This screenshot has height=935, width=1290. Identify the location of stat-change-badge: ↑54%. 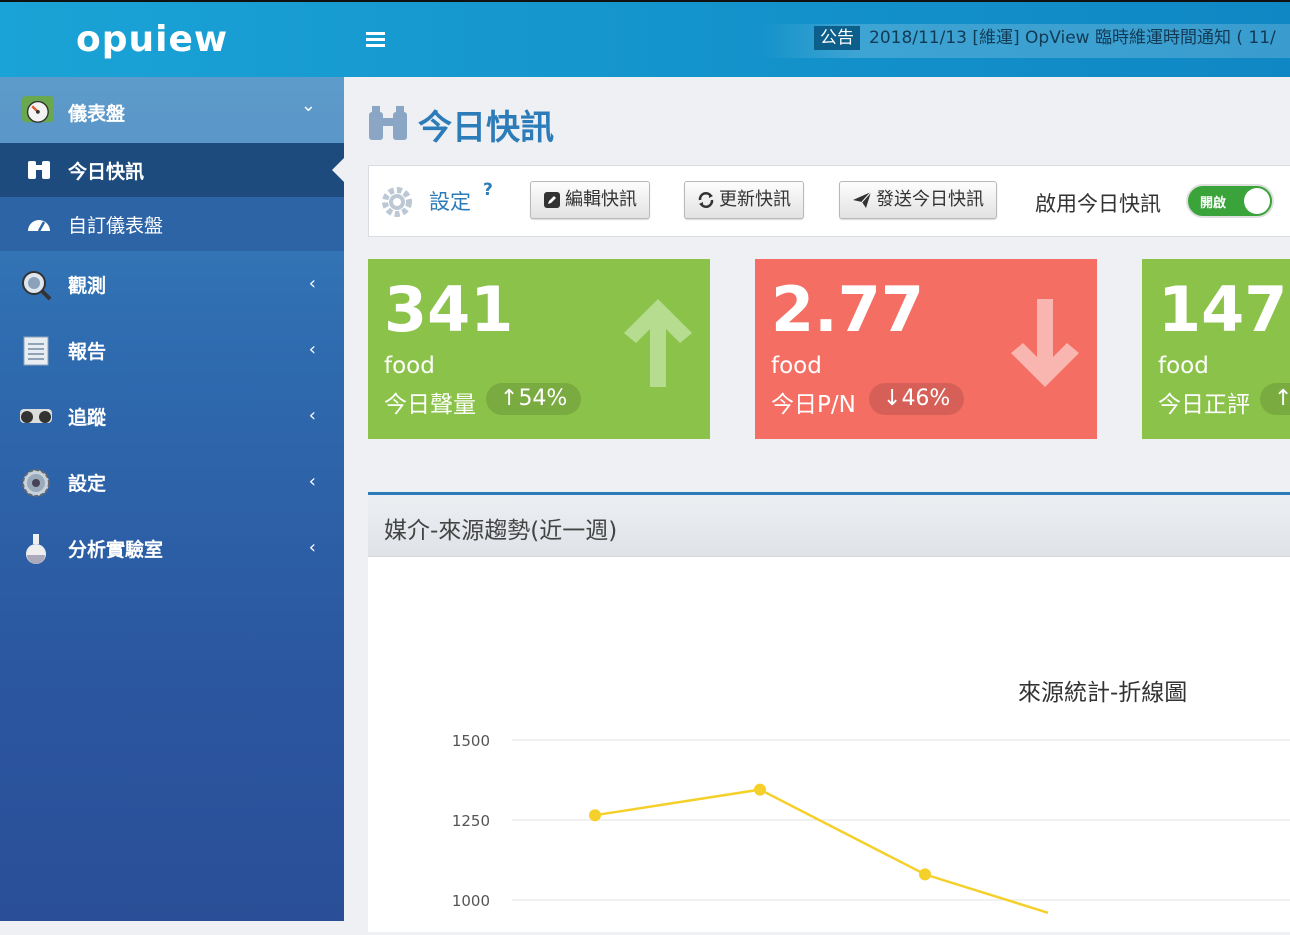
(534, 399).